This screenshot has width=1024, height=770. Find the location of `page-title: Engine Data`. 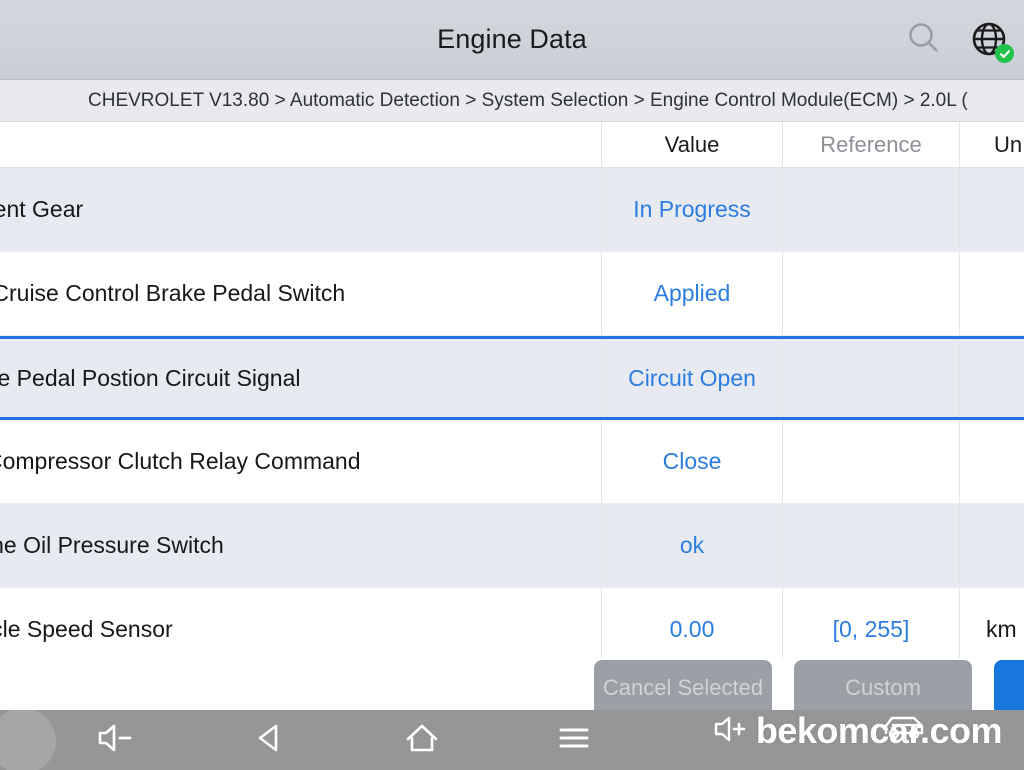

page-title: Engine Data is located at coordinates (512, 39).